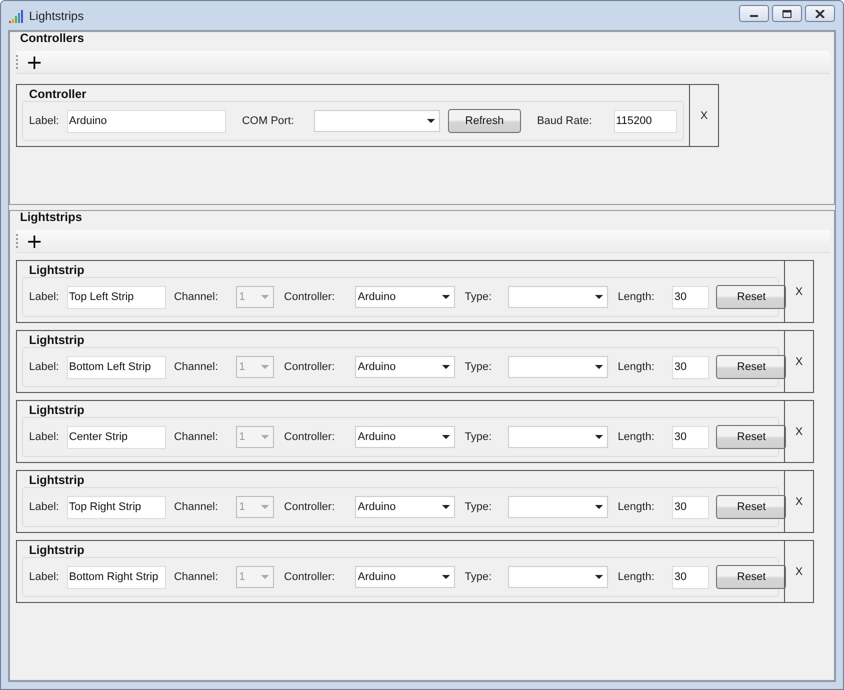 This screenshot has width=844, height=690. Describe the element at coordinates (17, 15) in the screenshot. I see `bars-icon` at that location.